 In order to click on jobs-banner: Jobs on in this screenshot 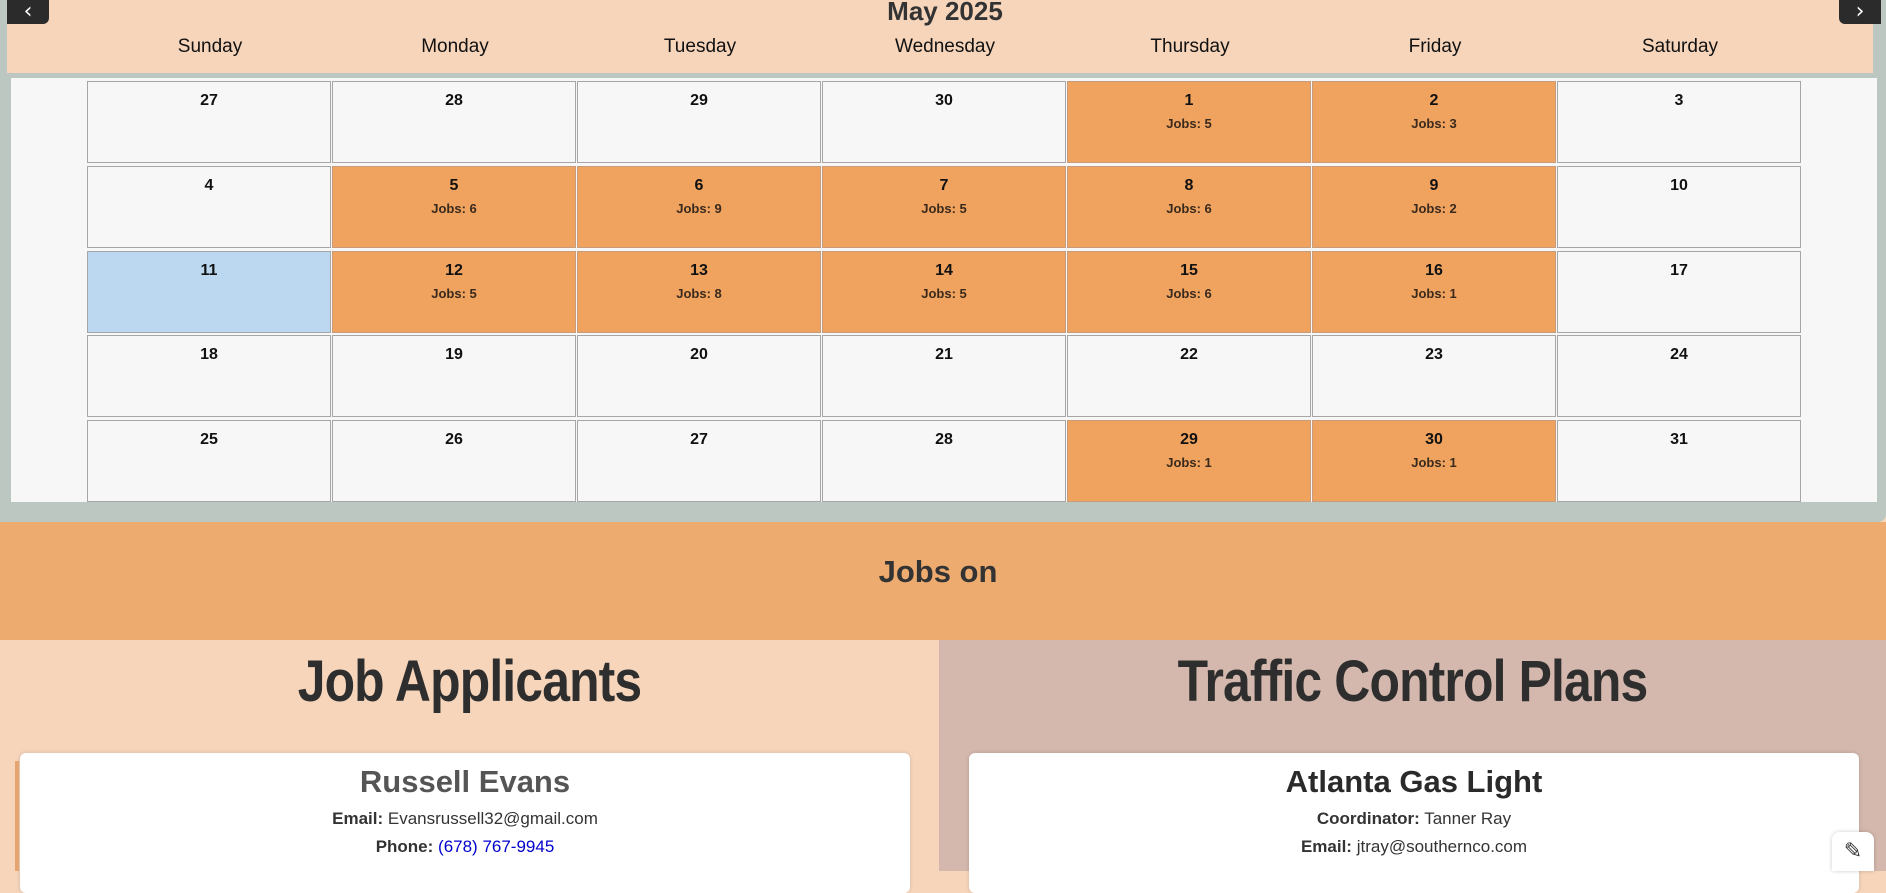, I will do `click(943, 581)`.